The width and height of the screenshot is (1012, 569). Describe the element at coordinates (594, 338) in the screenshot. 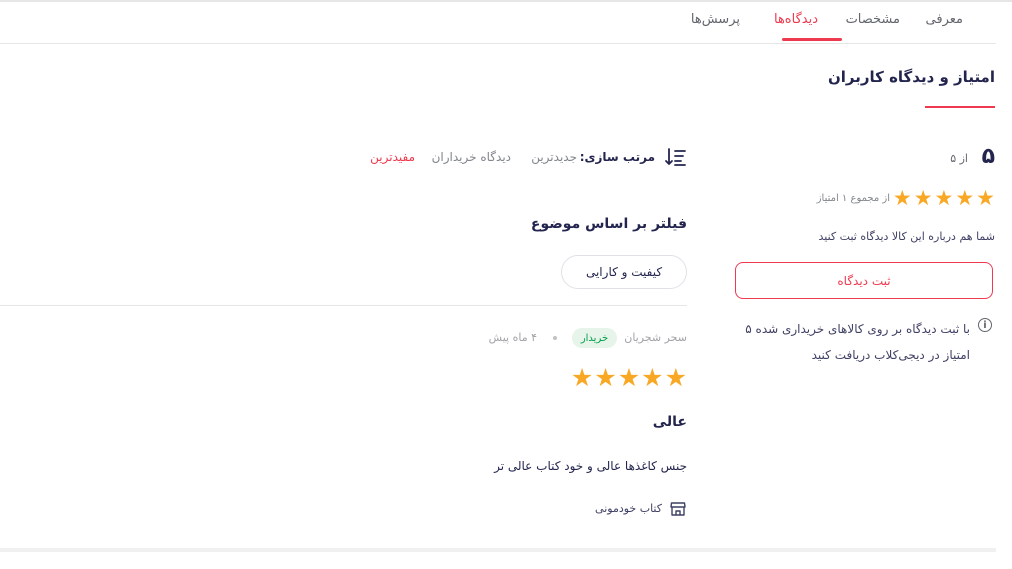

I see `buyer-badge: خریدار` at that location.